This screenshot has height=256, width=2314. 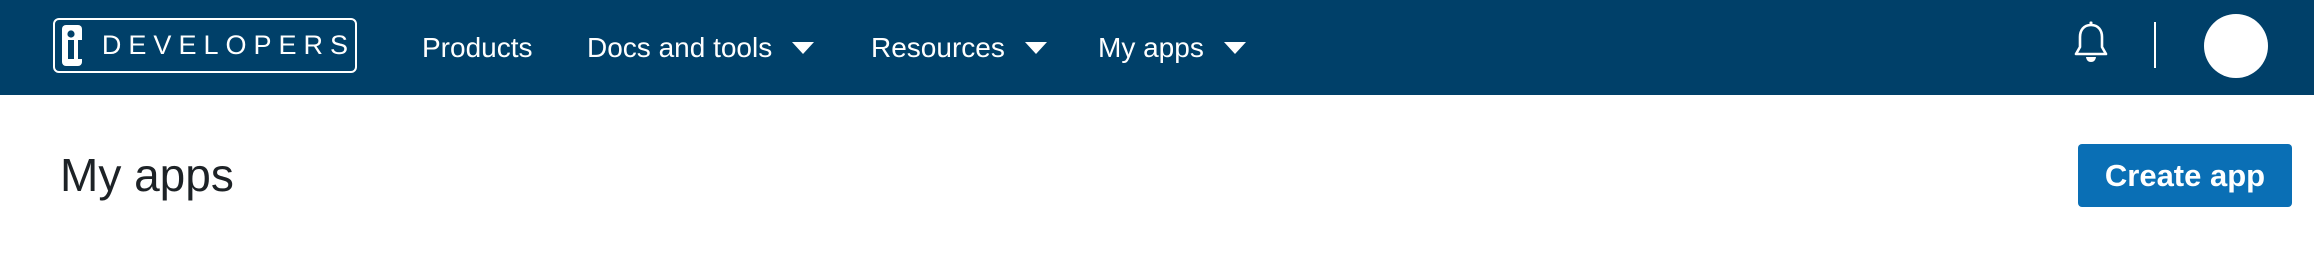 What do you see at coordinates (680, 47) in the screenshot?
I see `nav-docs-and-tools-label: Docs and tools` at bounding box center [680, 47].